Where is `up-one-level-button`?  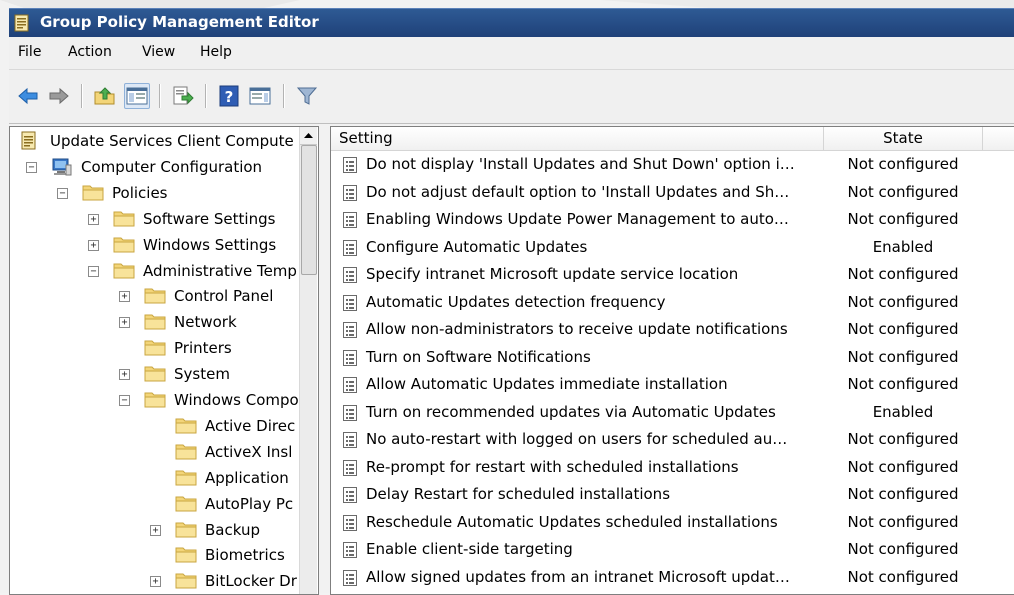
up-one-level-button is located at coordinates (105, 96).